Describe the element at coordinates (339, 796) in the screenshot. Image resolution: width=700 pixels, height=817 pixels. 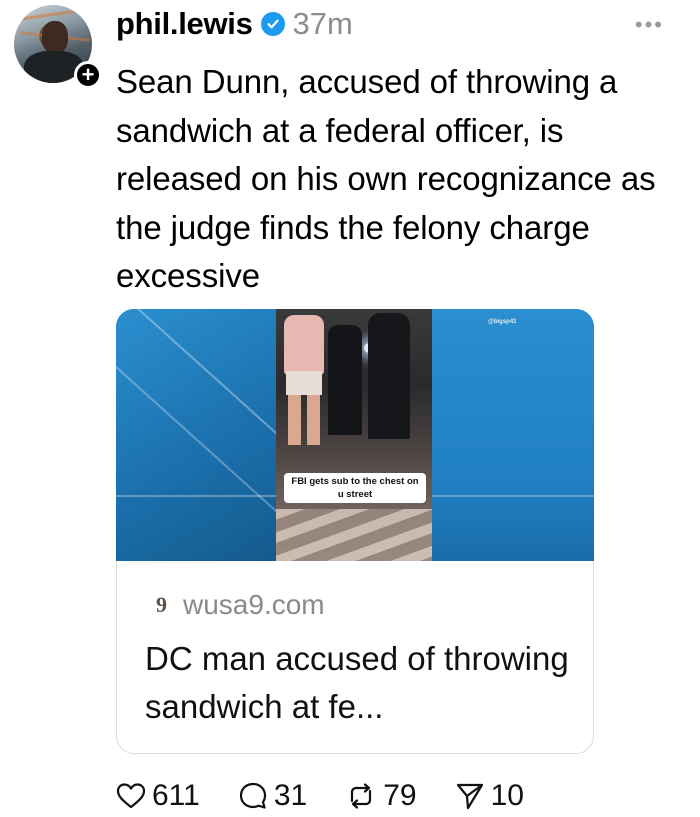
I see `action-bar: 611 31 79 10` at that location.